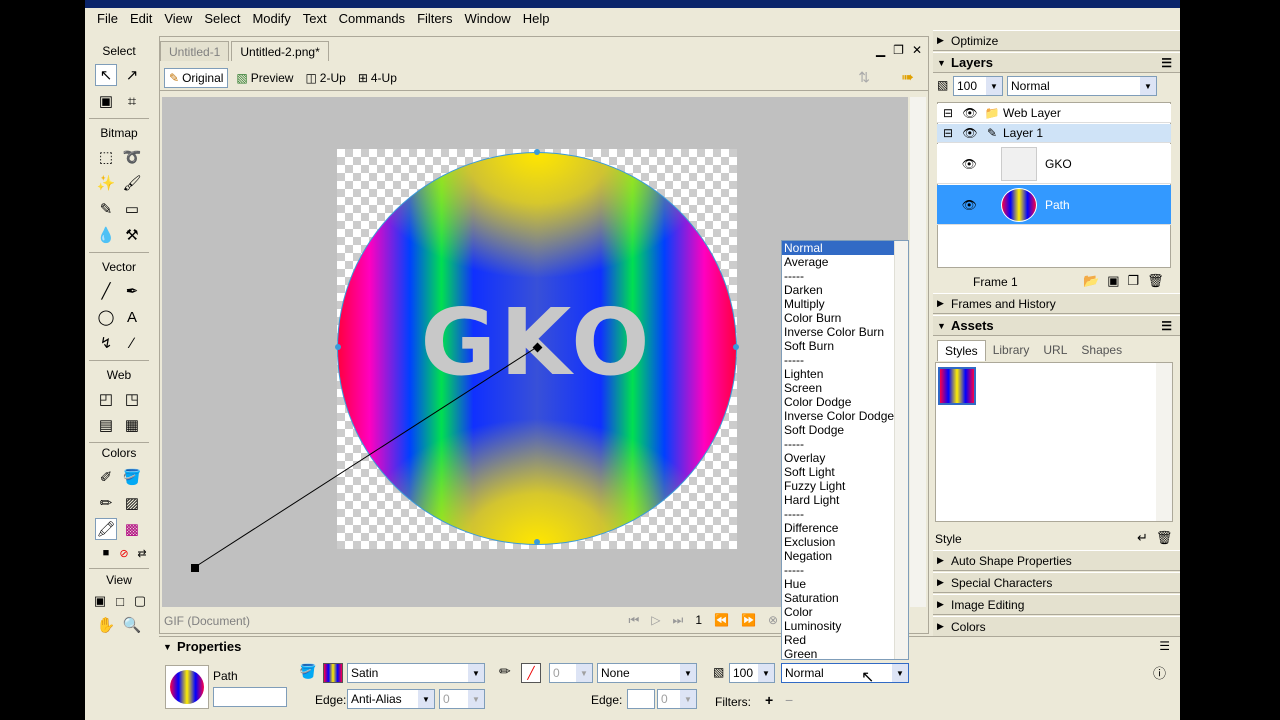  What do you see at coordinates (505, 671) in the screenshot?
I see `stroke-pencil-icon: ✏` at bounding box center [505, 671].